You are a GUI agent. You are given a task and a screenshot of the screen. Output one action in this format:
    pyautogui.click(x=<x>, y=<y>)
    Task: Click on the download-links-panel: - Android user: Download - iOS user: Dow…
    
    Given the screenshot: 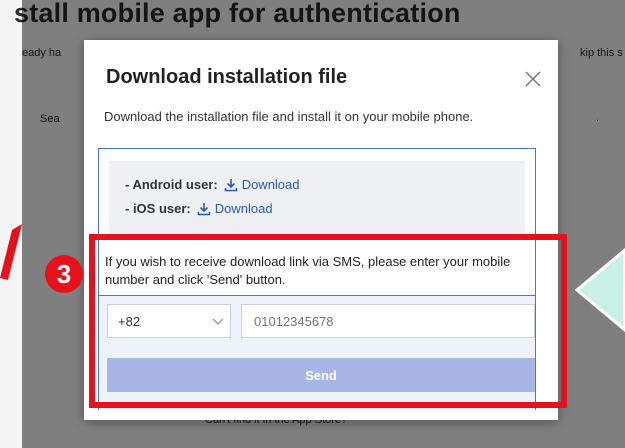 What is the action you would take?
    pyautogui.click(x=317, y=199)
    